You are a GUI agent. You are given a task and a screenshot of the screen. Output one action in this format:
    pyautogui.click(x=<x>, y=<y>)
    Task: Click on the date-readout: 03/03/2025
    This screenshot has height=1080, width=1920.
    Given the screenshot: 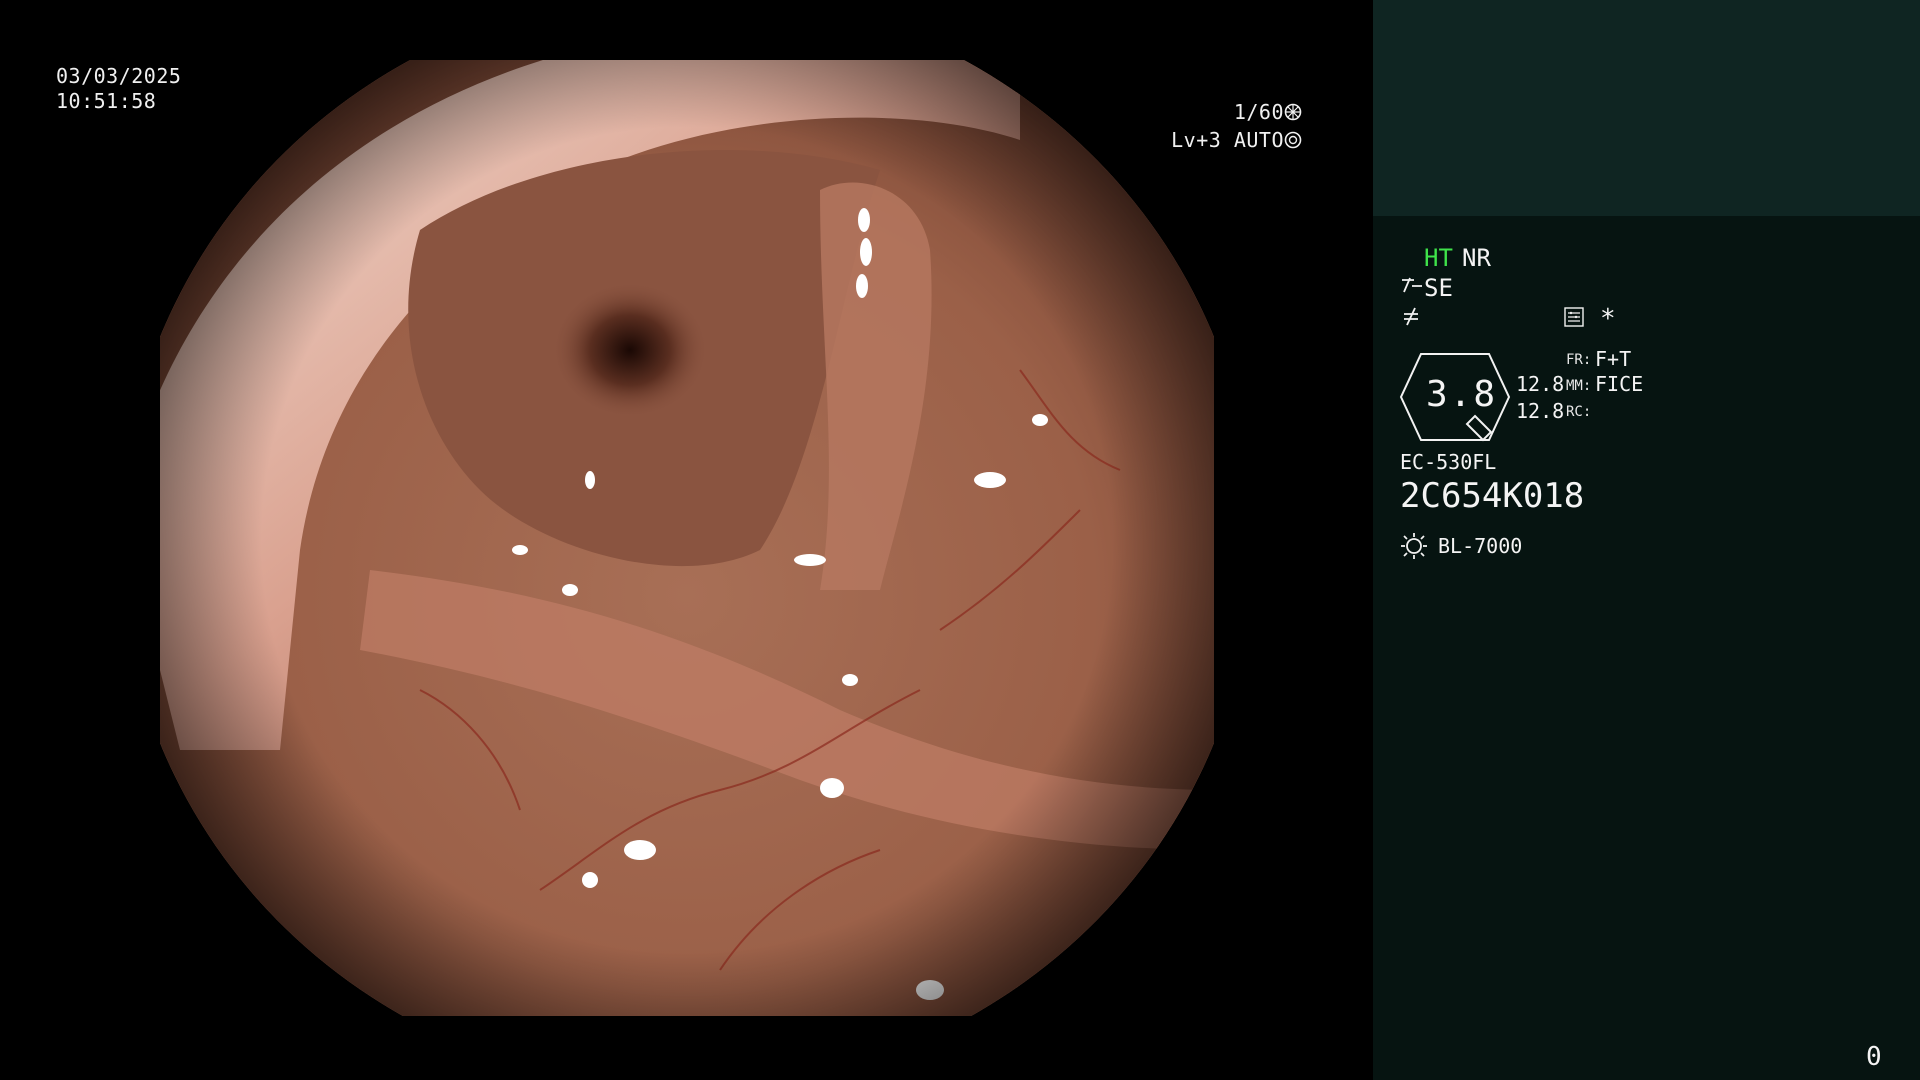 What is the action you would take?
    pyautogui.click(x=119, y=76)
    